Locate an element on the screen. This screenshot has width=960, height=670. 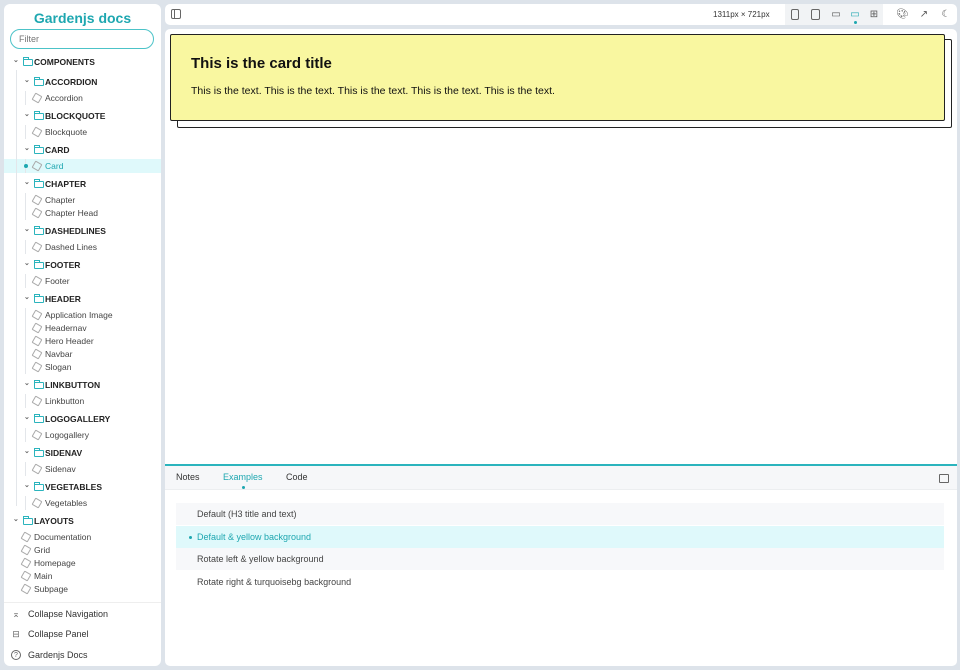
nav-item: Homepage is located at coordinates (82, 563).